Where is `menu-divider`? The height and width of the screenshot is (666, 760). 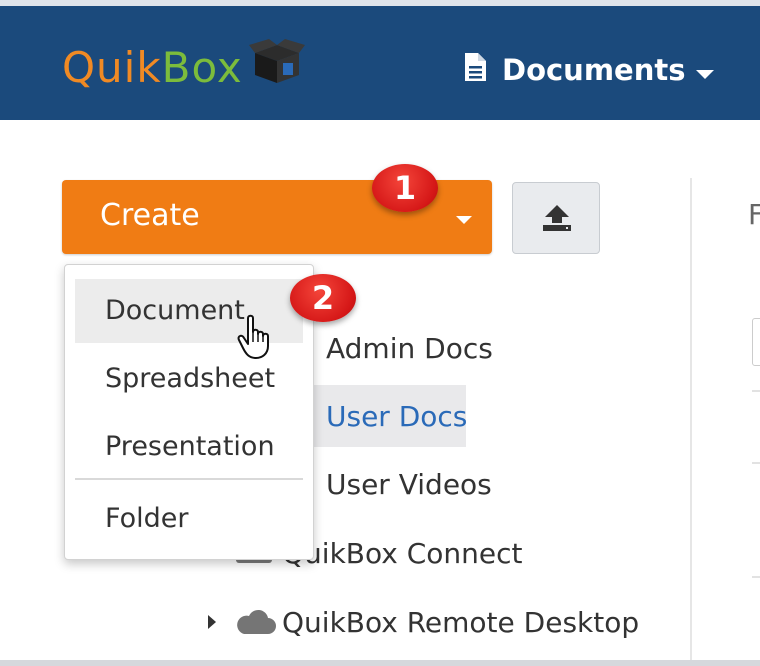 menu-divider is located at coordinates (189, 479).